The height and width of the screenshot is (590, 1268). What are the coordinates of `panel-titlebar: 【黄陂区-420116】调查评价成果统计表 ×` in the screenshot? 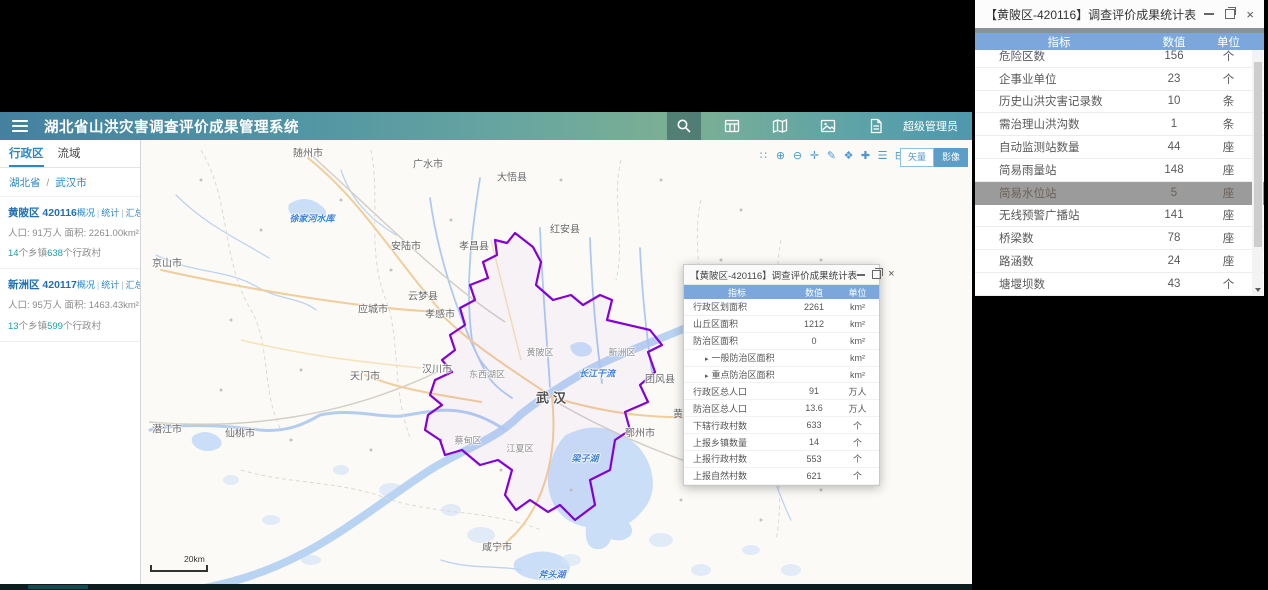 It's located at (1119, 14).